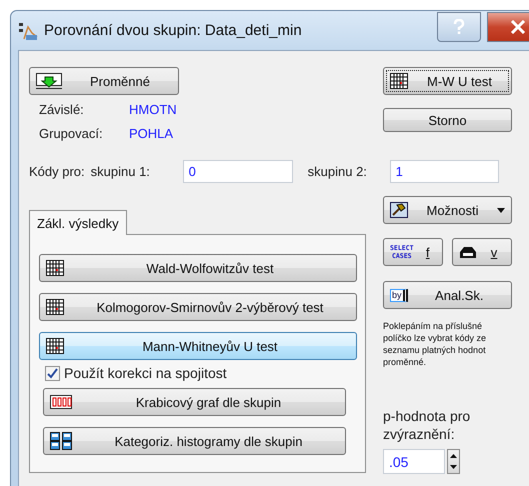  Describe the element at coordinates (237, 171) in the screenshot. I see `group1-code-field: 0` at that location.